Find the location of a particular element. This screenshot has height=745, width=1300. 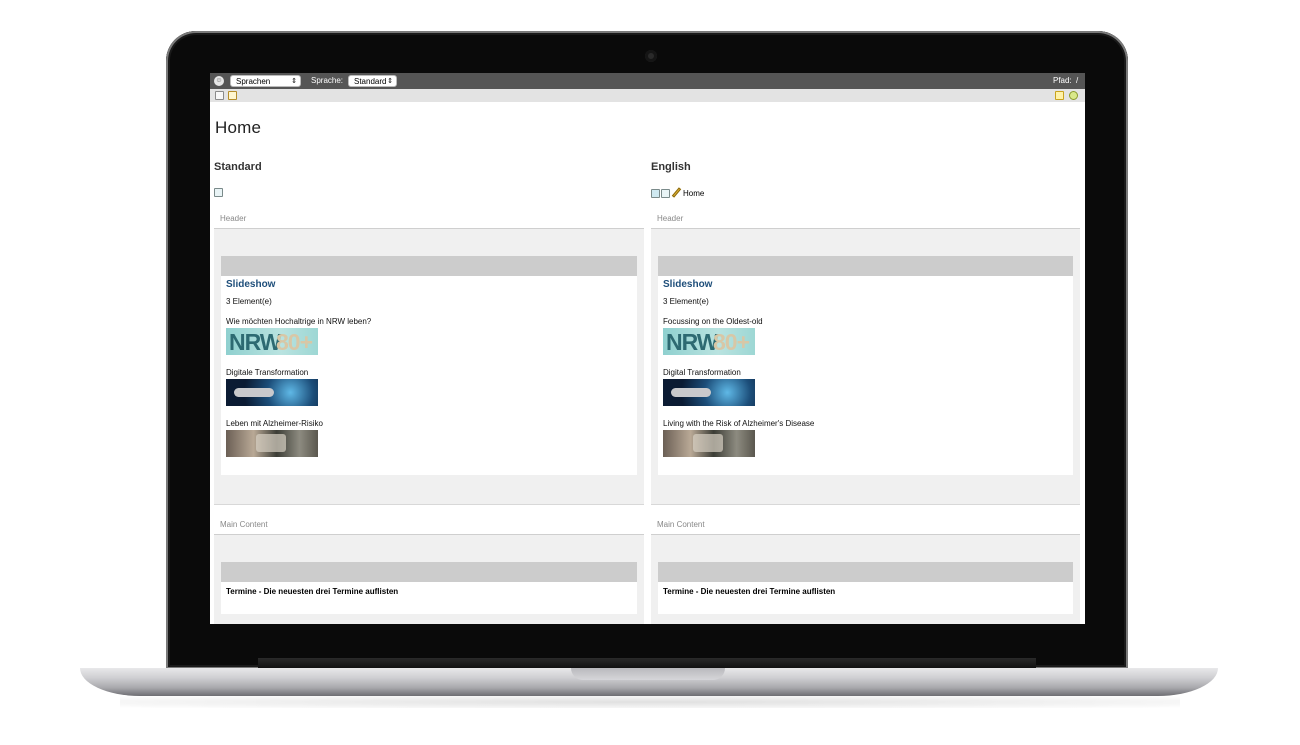

item-label: Focussing on the Oldest-old is located at coordinates (713, 321).